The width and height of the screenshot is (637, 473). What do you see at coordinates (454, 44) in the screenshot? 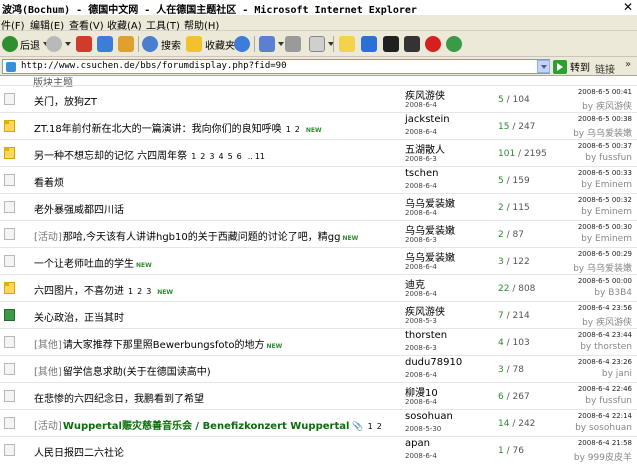
I see `messenger-button` at bounding box center [454, 44].